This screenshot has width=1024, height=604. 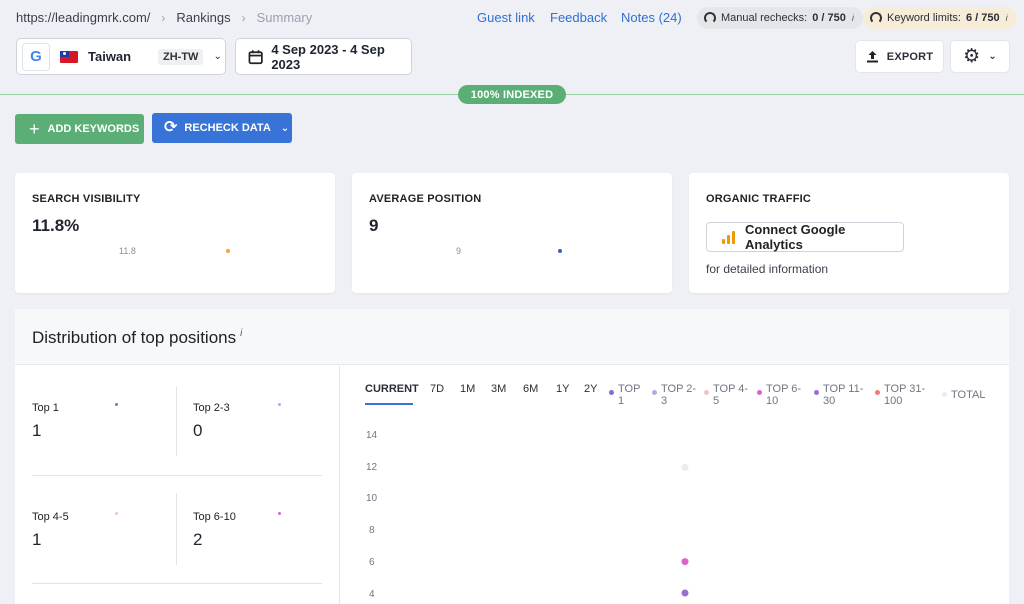 What do you see at coordinates (651, 17) in the screenshot?
I see `notes-link: Notes (24)` at bounding box center [651, 17].